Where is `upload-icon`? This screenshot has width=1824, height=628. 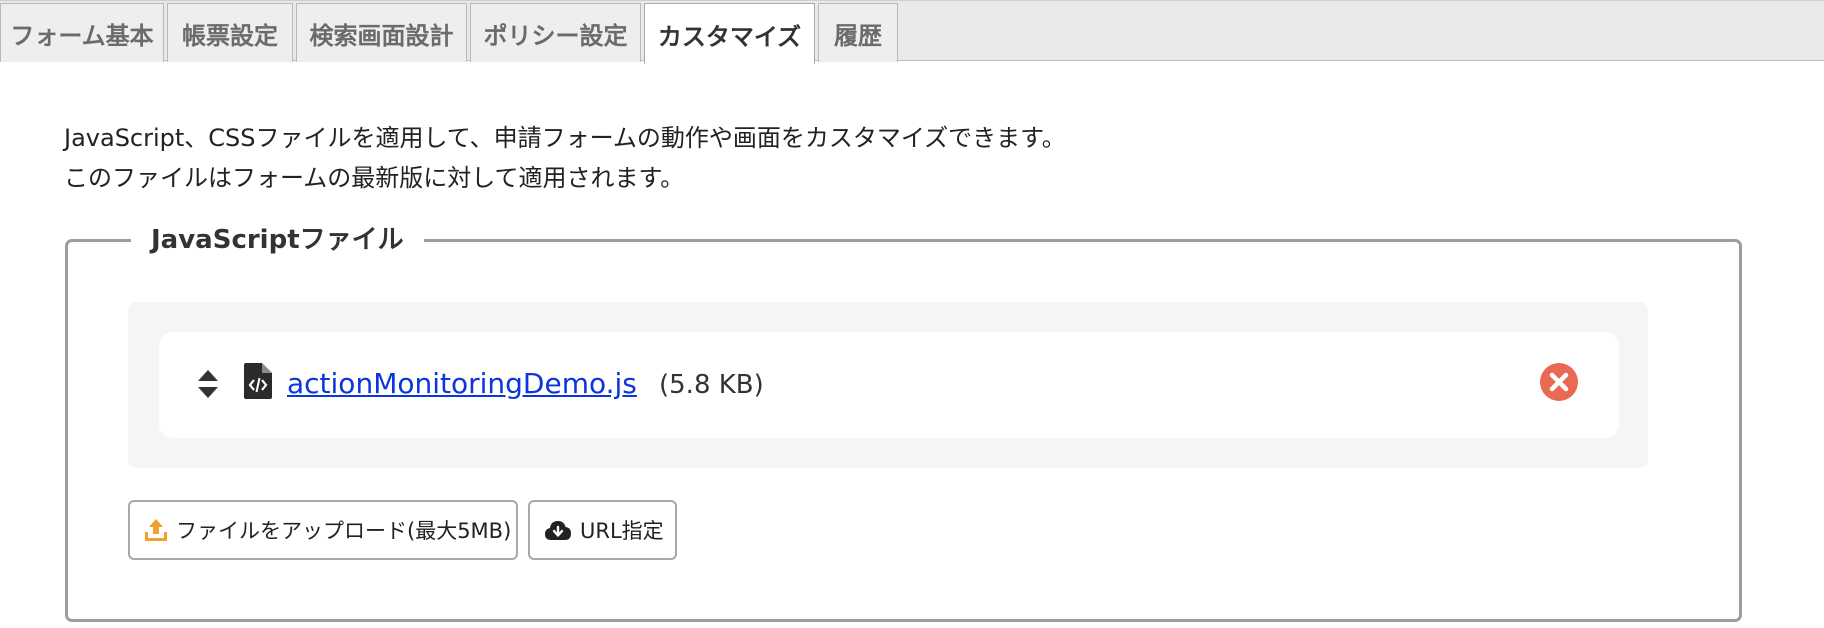
upload-icon is located at coordinates (156, 530).